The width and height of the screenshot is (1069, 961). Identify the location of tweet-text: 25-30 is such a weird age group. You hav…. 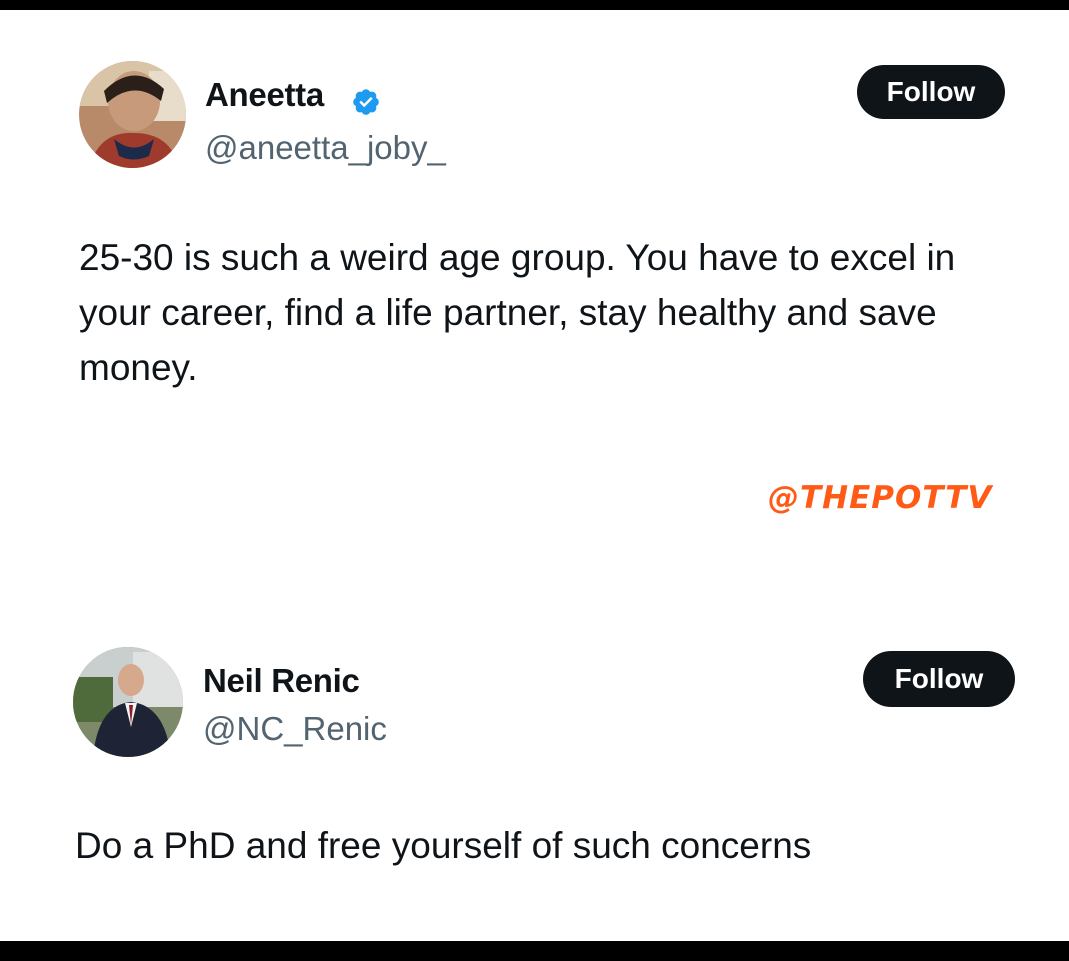
(517, 312).